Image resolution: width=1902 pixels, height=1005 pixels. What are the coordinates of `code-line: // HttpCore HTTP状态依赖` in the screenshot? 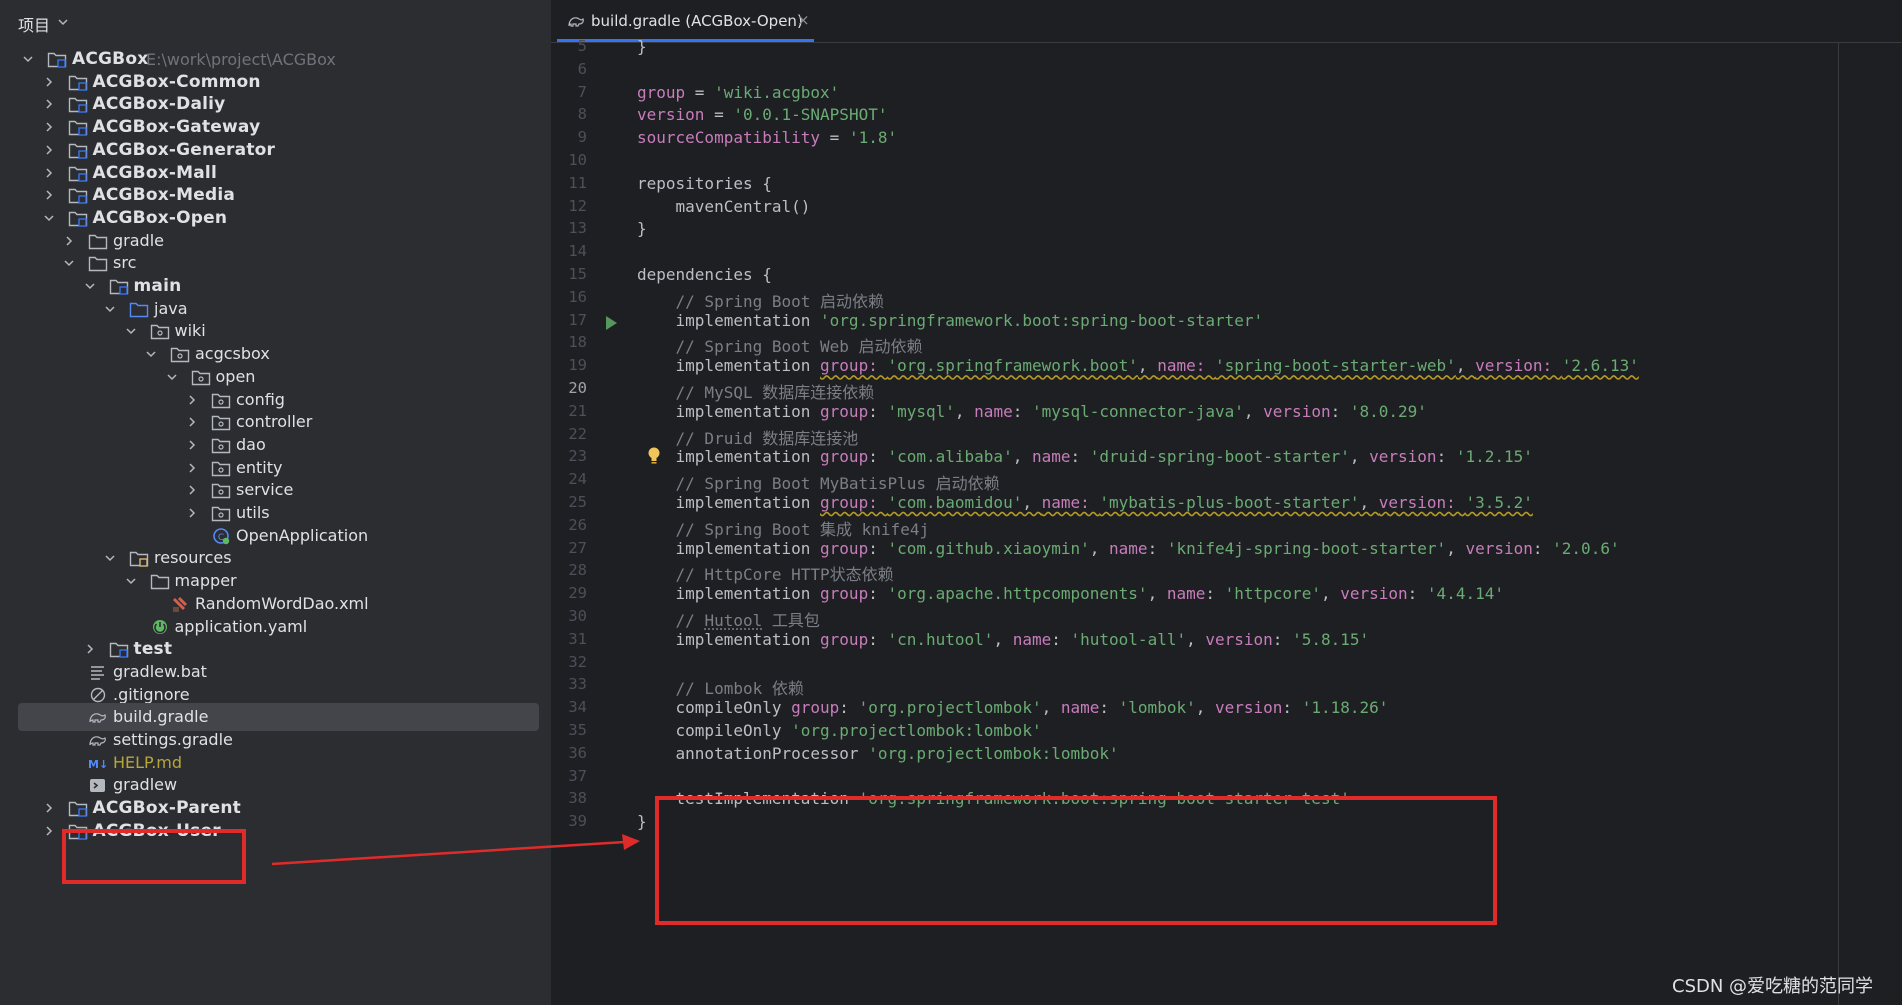 It's located at (765, 573).